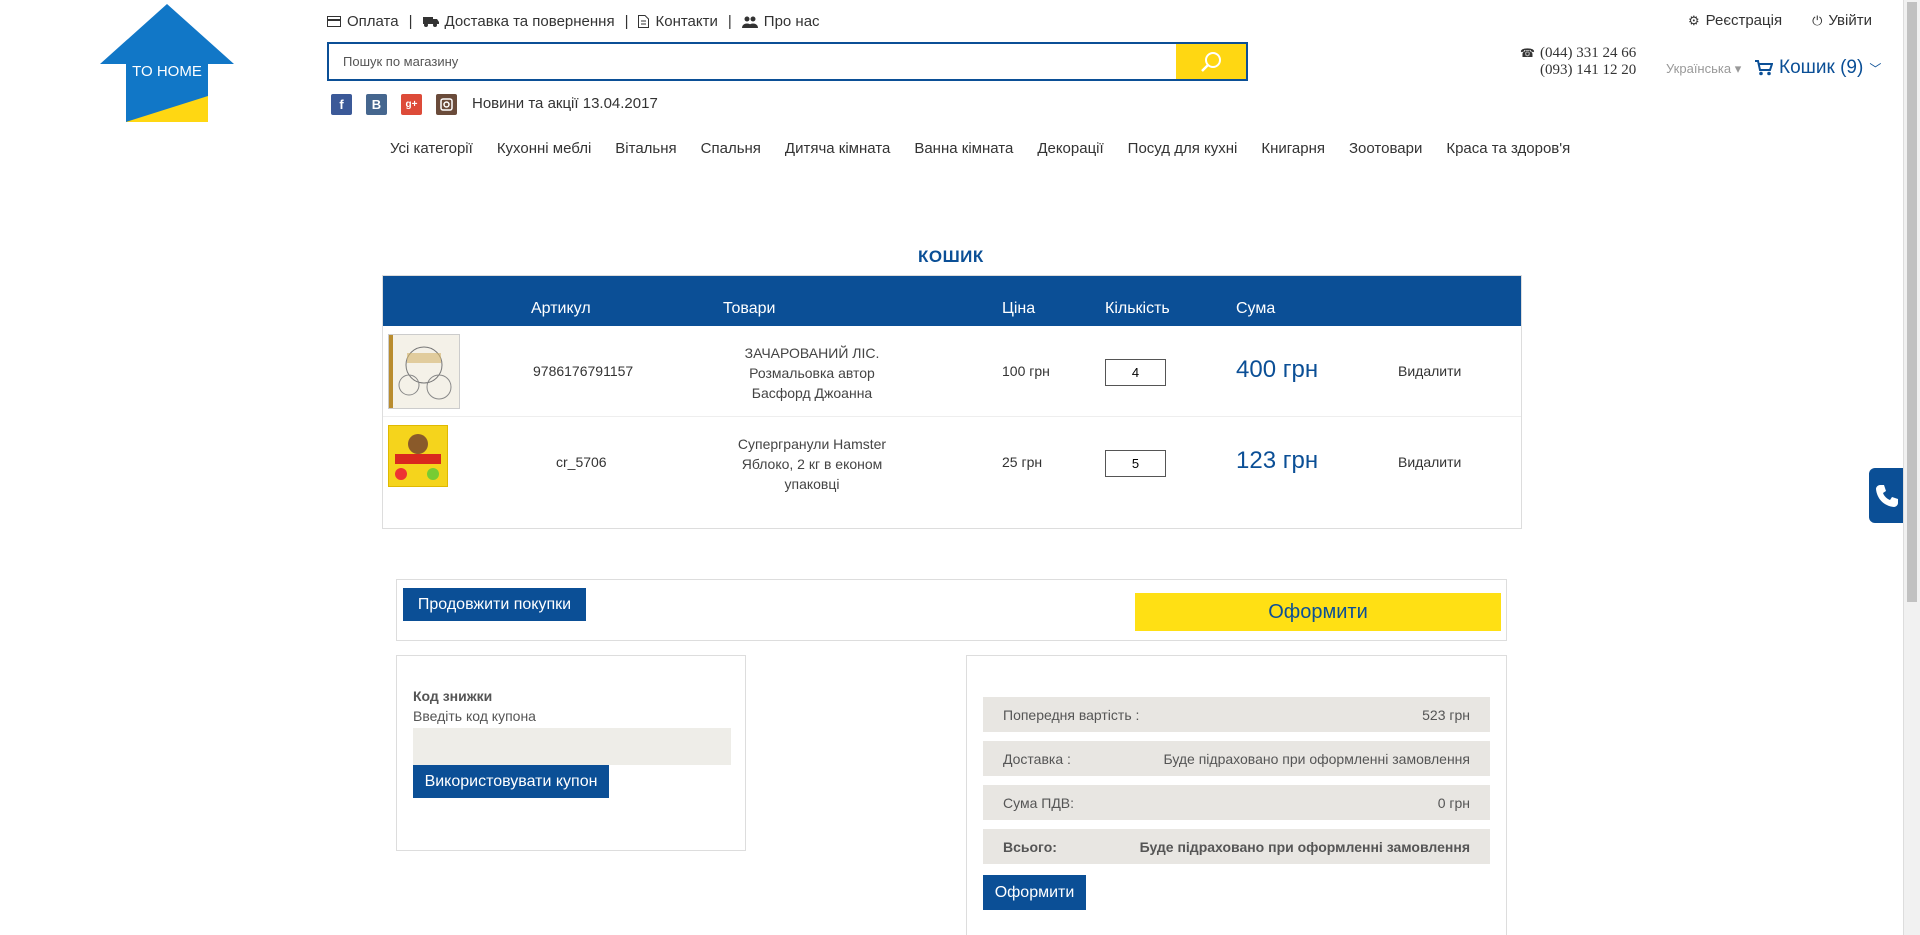  Describe the element at coordinates (1699, 68) in the screenshot. I see `language-label: Українська` at that location.